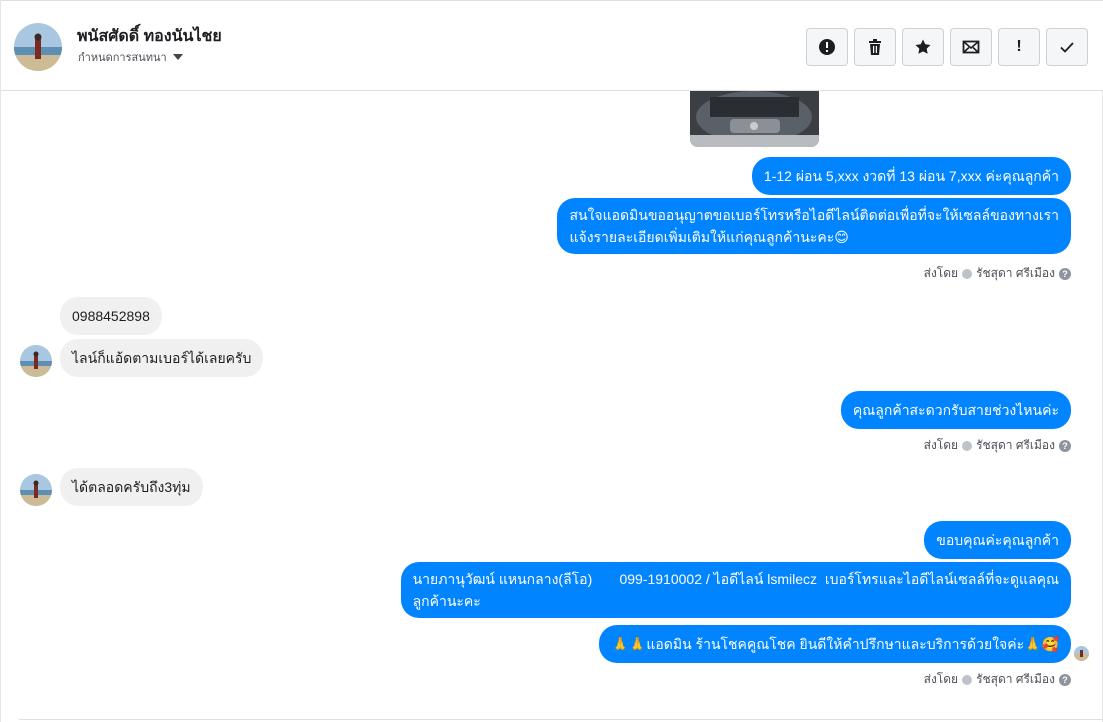 The image size is (1103, 722). What do you see at coordinates (1081, 653) in the screenshot?
I see `seen-avatar` at bounding box center [1081, 653].